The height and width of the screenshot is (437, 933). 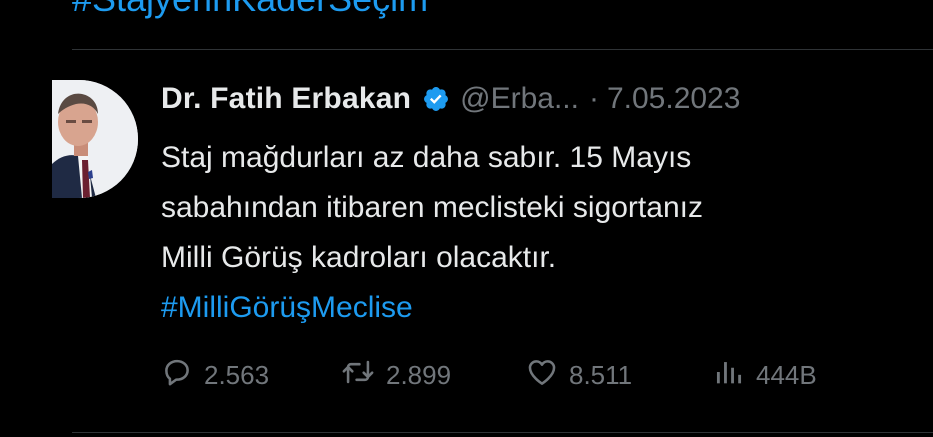 What do you see at coordinates (601, 374) in the screenshot?
I see `like-count: 8.511` at bounding box center [601, 374].